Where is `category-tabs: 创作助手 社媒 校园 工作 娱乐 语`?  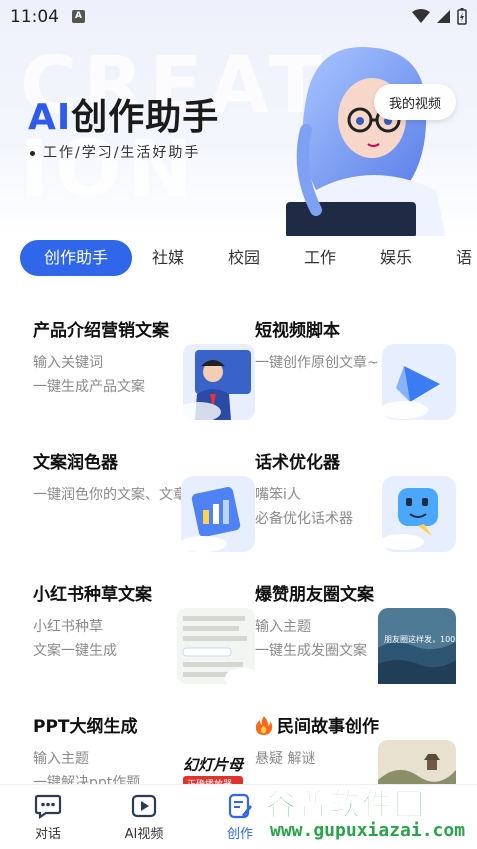 category-tabs: 创作助手 社媒 校园 工作 娱乐 语 is located at coordinates (238, 258).